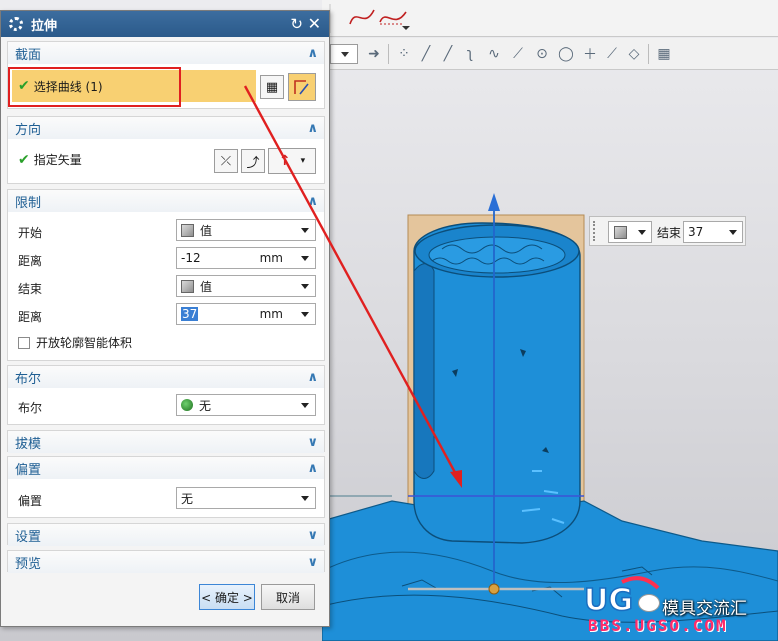 Image resolution: width=778 pixels, height=641 pixels. I want to click on snap-face-icon: ◇, so click(634, 54).